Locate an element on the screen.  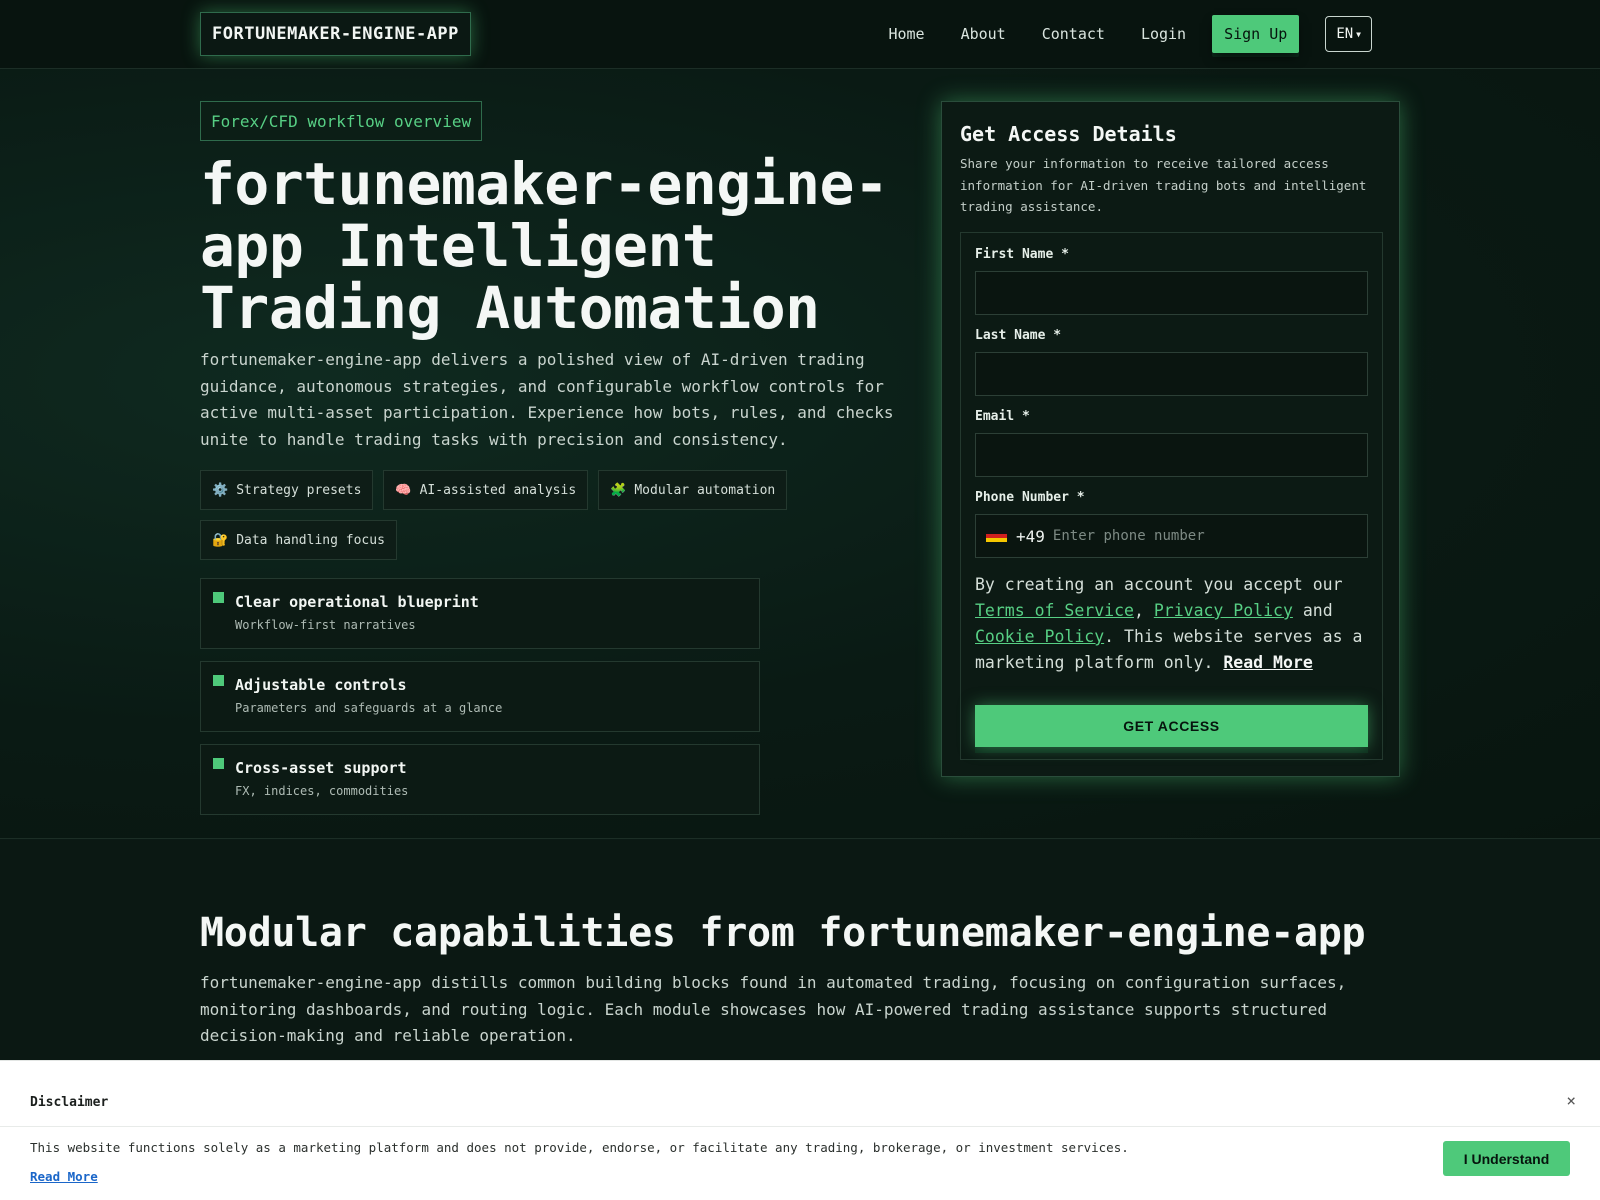
chip-label: Strategy presets is located at coordinates (299, 490).